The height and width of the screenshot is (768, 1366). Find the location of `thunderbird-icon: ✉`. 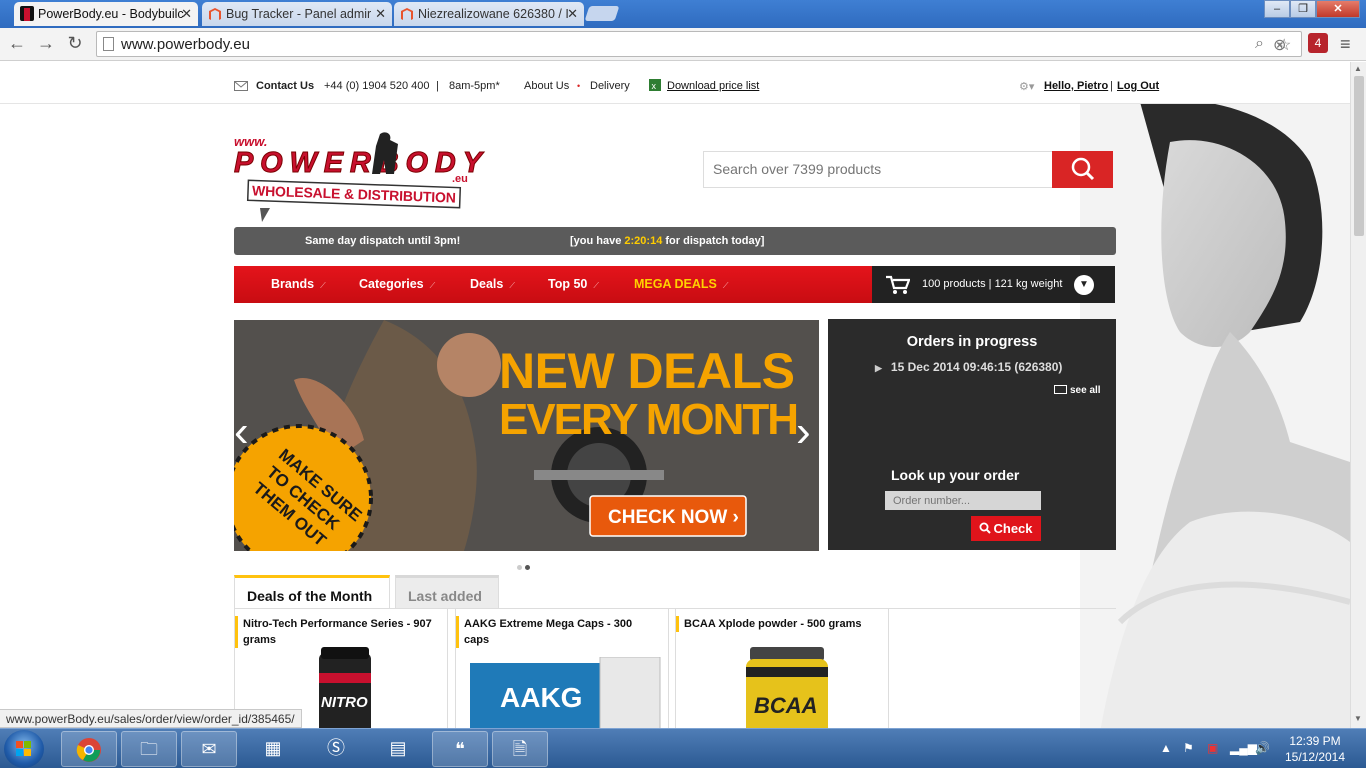

thunderbird-icon: ✉ is located at coordinates (209, 749).